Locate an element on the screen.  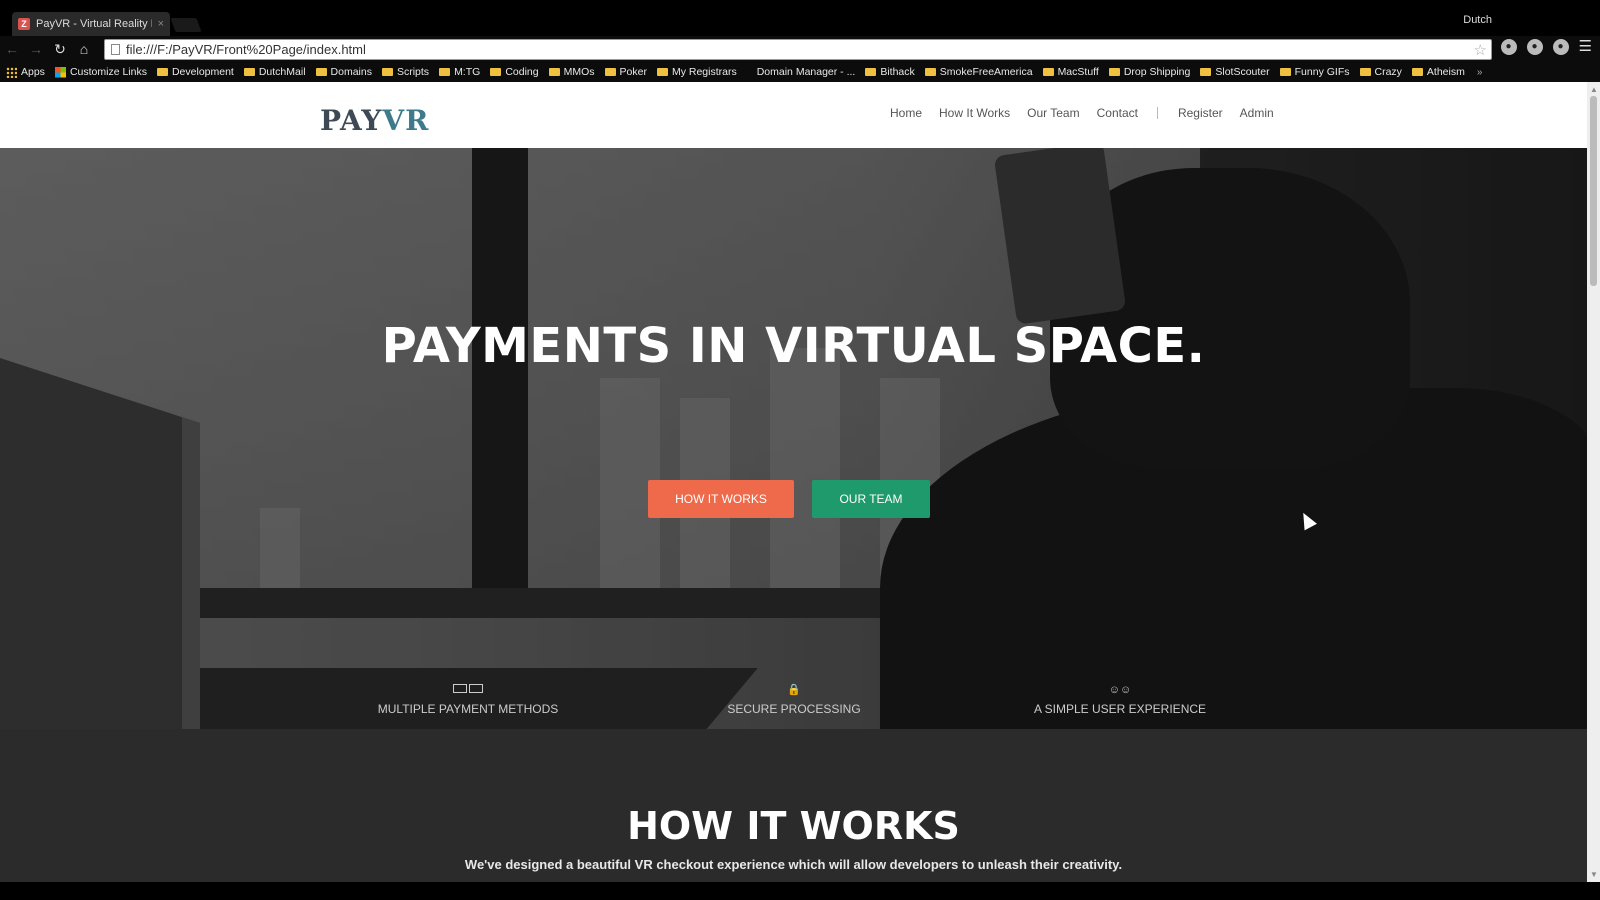
extension-icons: ● ● ● ☰ is located at coordinates (1546, 47).